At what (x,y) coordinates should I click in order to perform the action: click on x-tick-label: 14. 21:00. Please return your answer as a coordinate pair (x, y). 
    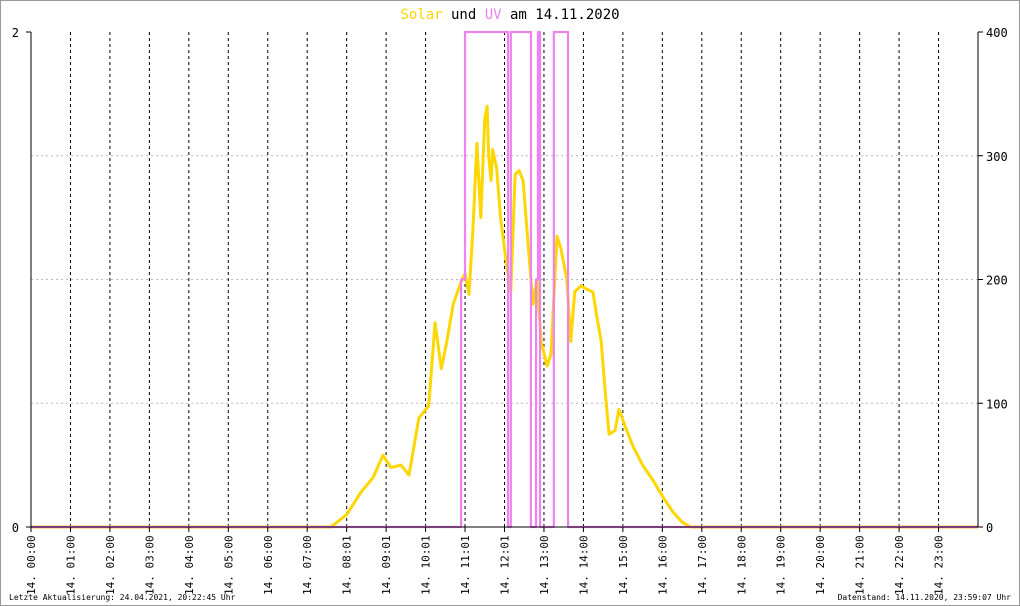
    Looking at the image, I should click on (860, 565).